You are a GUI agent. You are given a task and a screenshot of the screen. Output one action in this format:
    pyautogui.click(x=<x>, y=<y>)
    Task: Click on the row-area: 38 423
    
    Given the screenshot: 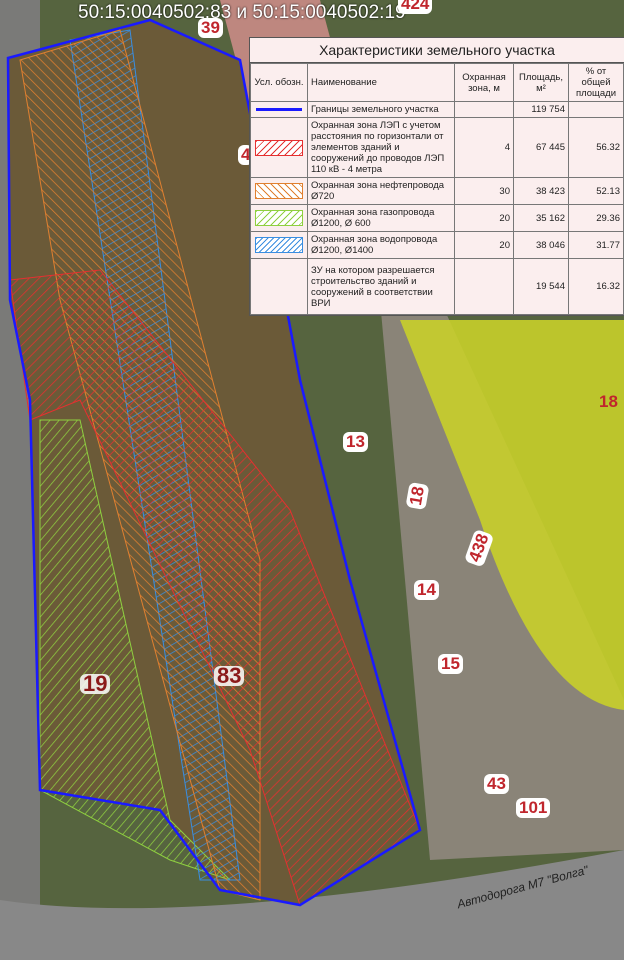 What is the action you would take?
    pyautogui.click(x=541, y=191)
    